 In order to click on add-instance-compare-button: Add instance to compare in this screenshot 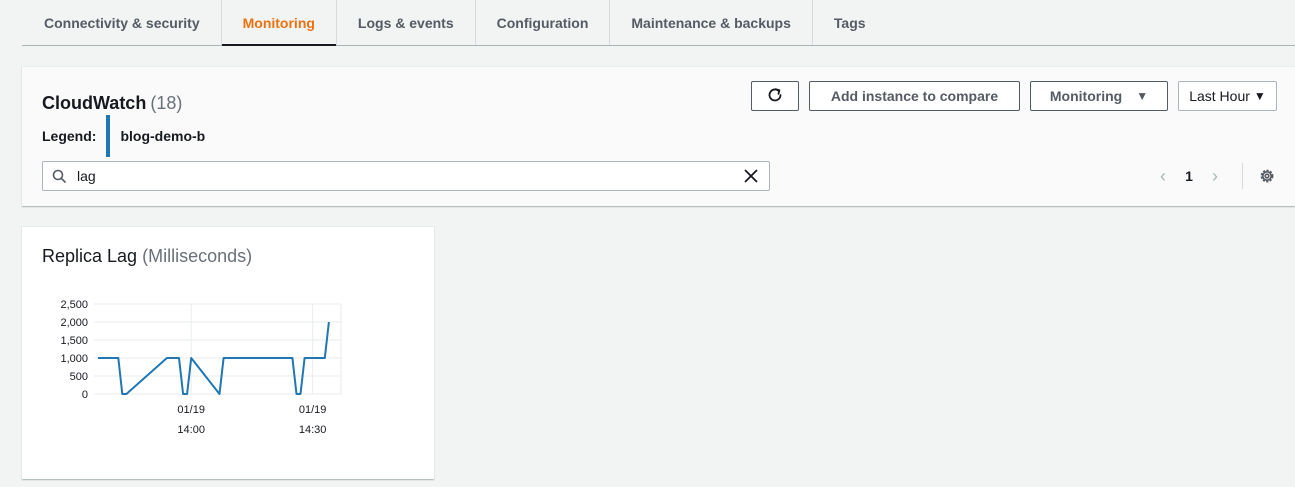, I will do `click(914, 96)`.